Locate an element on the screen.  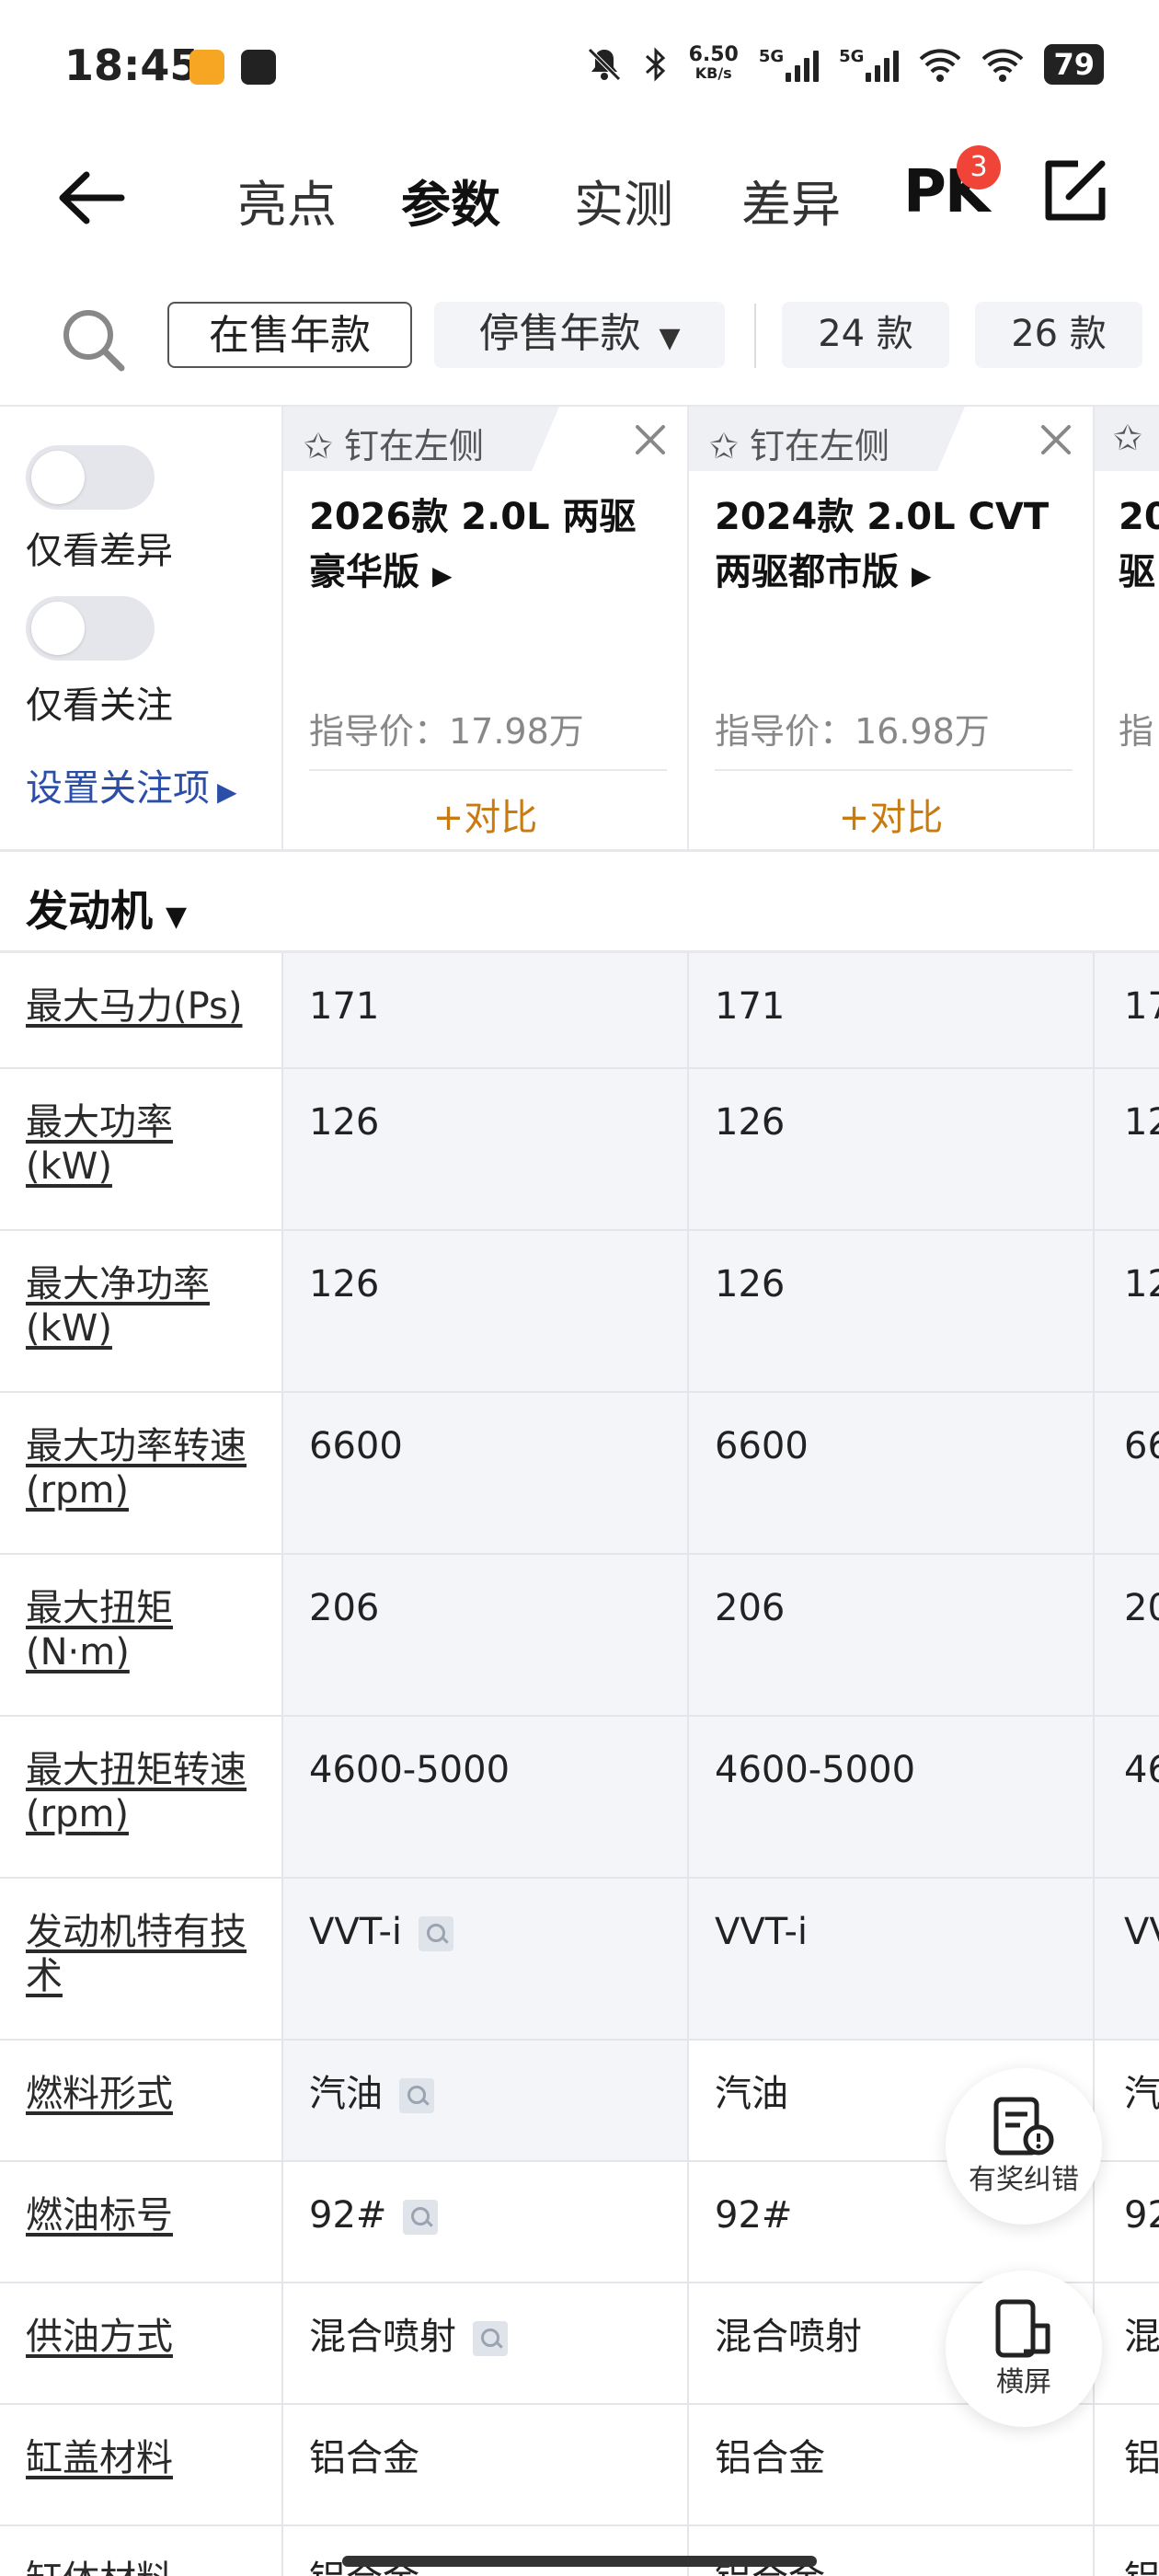
cell-value: 混 is located at coordinates (1127, 2343).